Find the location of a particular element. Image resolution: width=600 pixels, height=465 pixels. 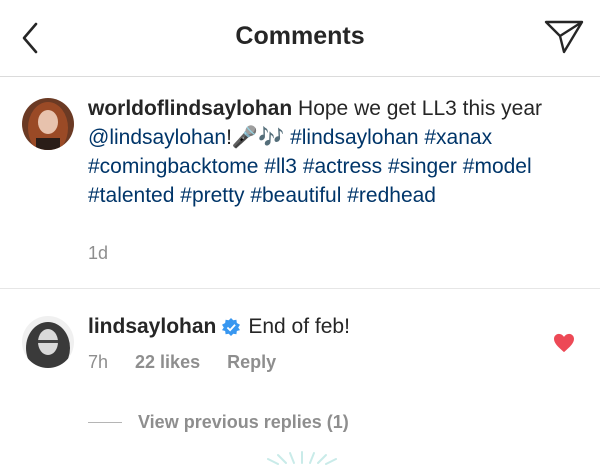

caption-body: Hope we get LL3 this year is located at coordinates (420, 108).